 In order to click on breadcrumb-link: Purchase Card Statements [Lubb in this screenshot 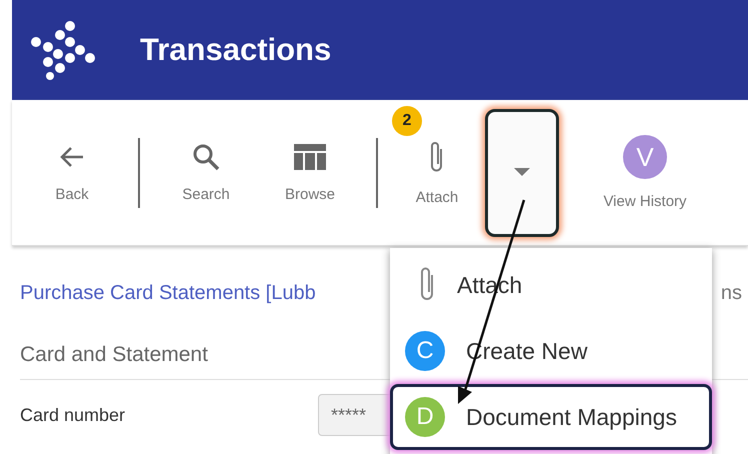, I will do `click(168, 293)`.